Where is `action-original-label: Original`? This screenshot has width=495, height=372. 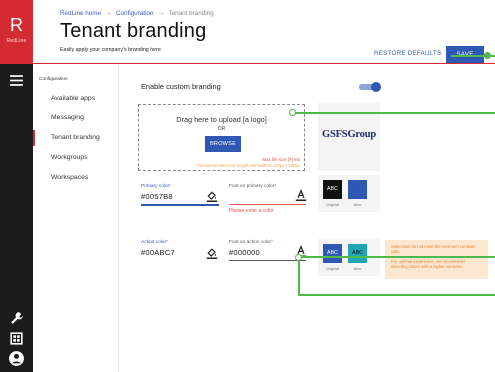
action-original-label: Original is located at coordinates (332, 268).